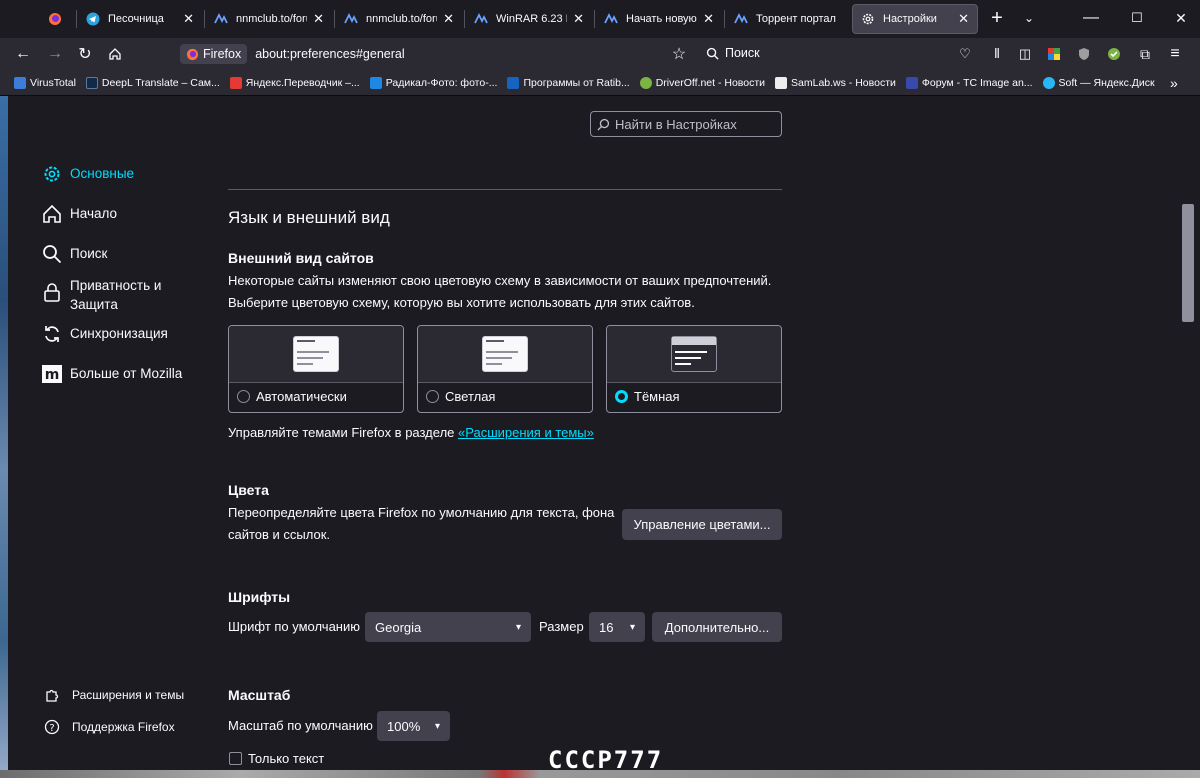 This screenshot has height=778, width=1200. Describe the element at coordinates (23, 54) in the screenshot. I see `back-button: ←` at that location.